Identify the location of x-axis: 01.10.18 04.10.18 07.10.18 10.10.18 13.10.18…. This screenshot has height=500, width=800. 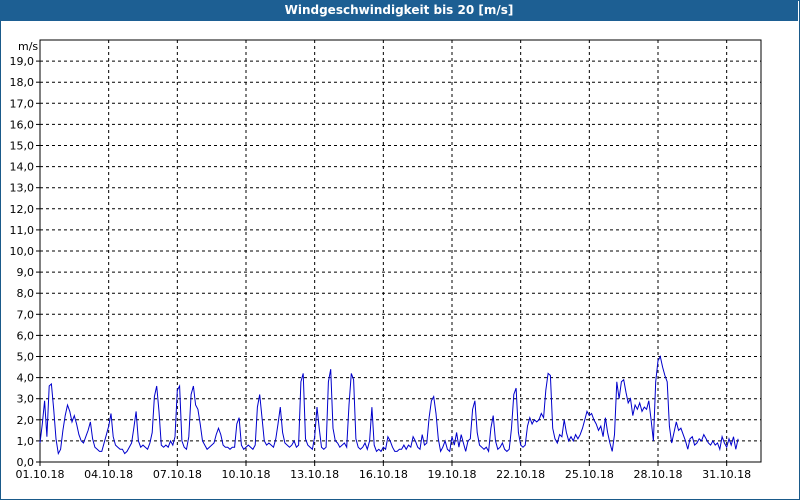
(383, 471).